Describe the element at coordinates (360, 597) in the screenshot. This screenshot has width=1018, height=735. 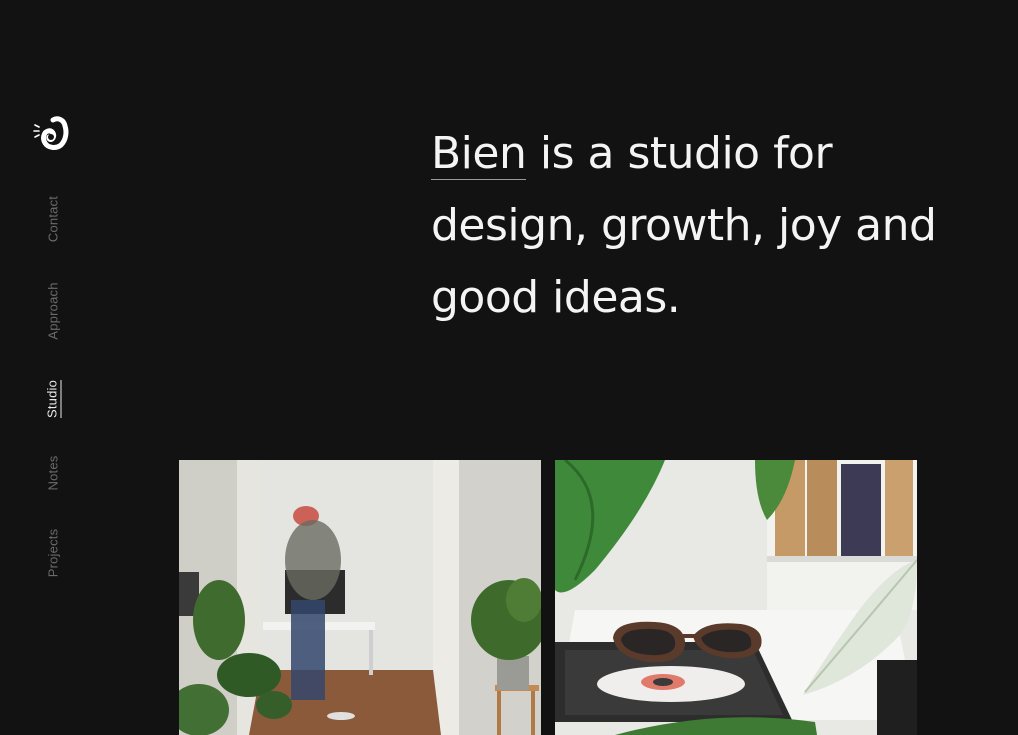
I see `office-photo` at that location.